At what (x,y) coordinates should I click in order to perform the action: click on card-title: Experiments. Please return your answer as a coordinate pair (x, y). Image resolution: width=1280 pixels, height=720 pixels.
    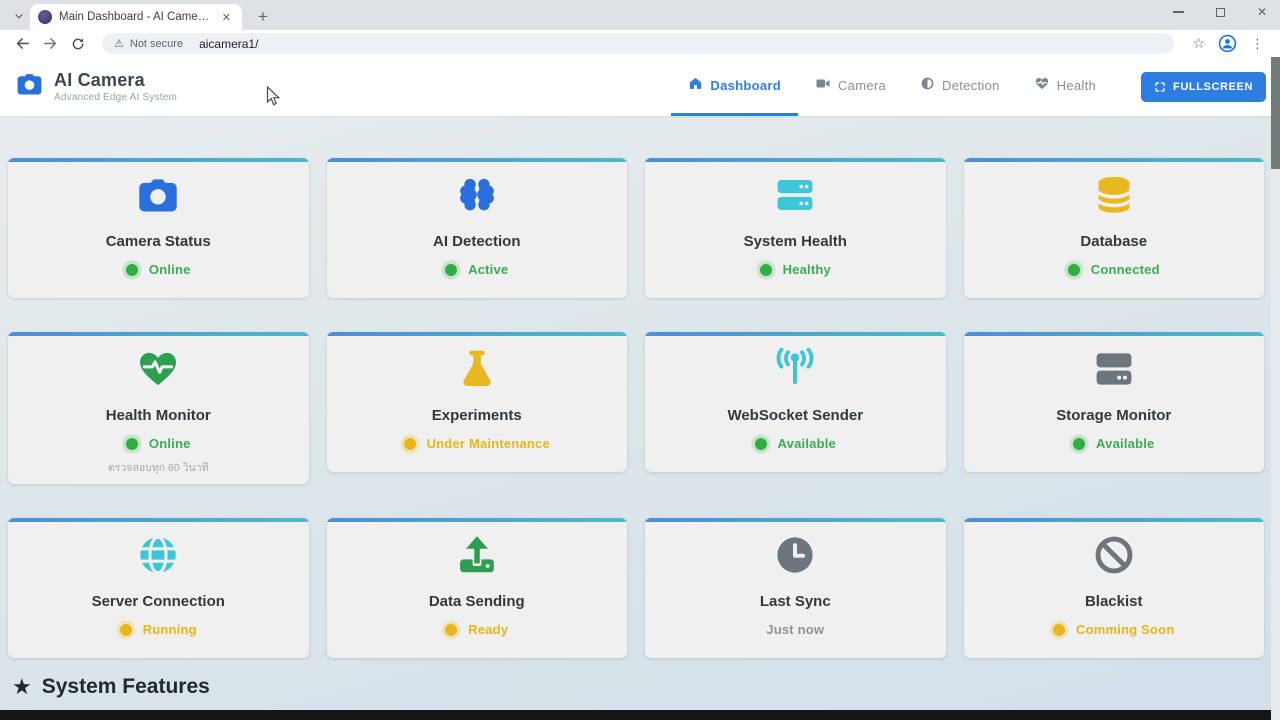
    Looking at the image, I should click on (476, 415).